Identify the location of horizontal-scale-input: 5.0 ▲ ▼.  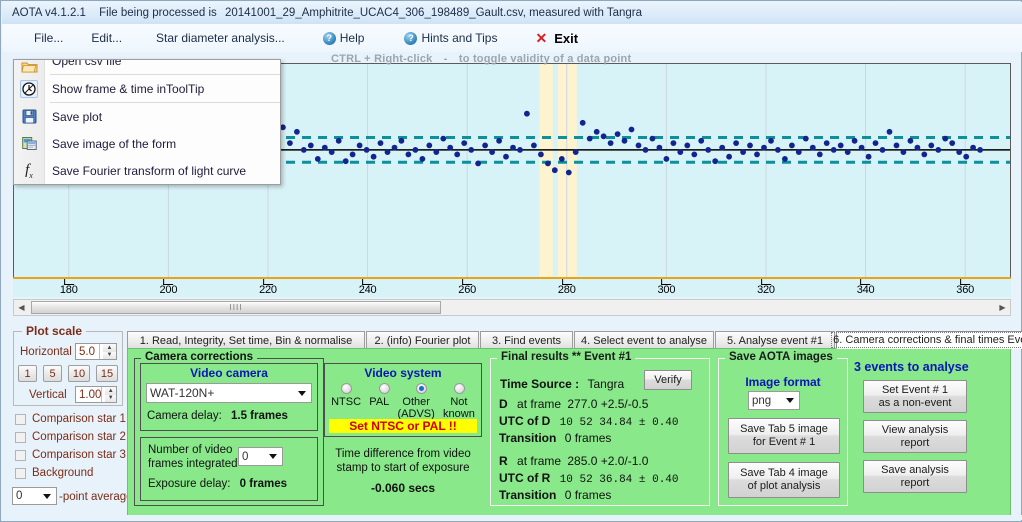
(96, 351).